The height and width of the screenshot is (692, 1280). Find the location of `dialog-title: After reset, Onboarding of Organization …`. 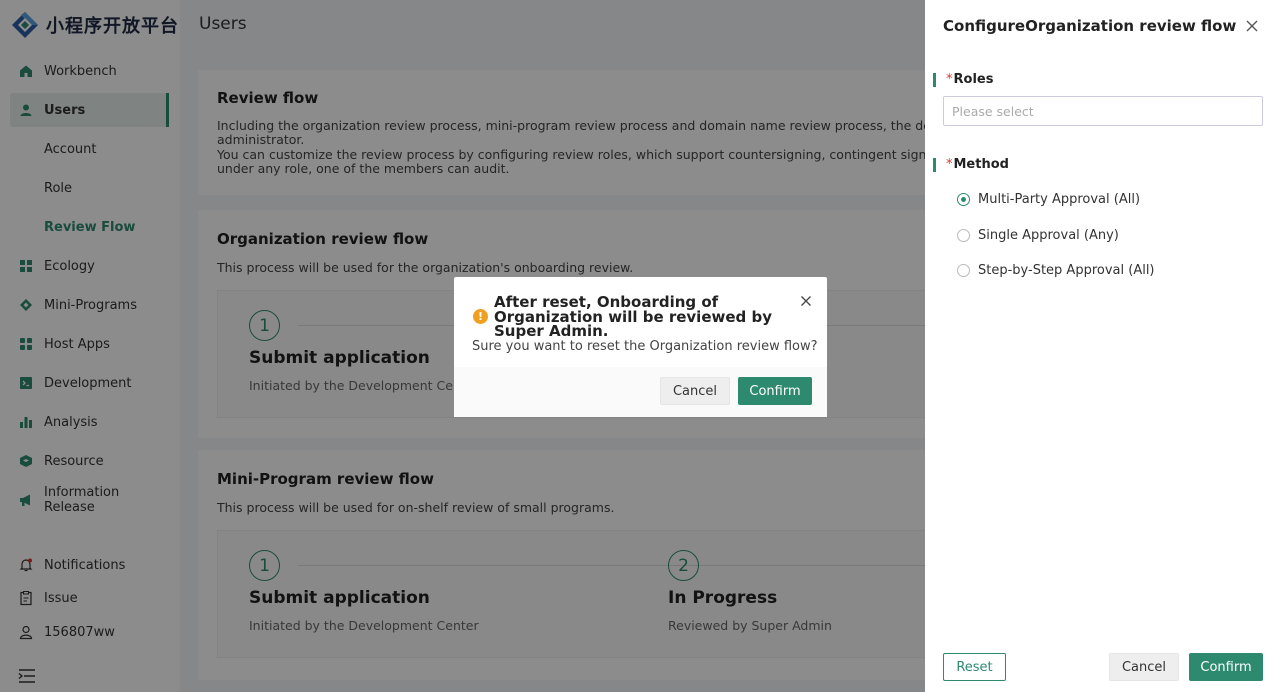

dialog-title: After reset, Onboarding of Organization … is located at coordinates (633, 316).